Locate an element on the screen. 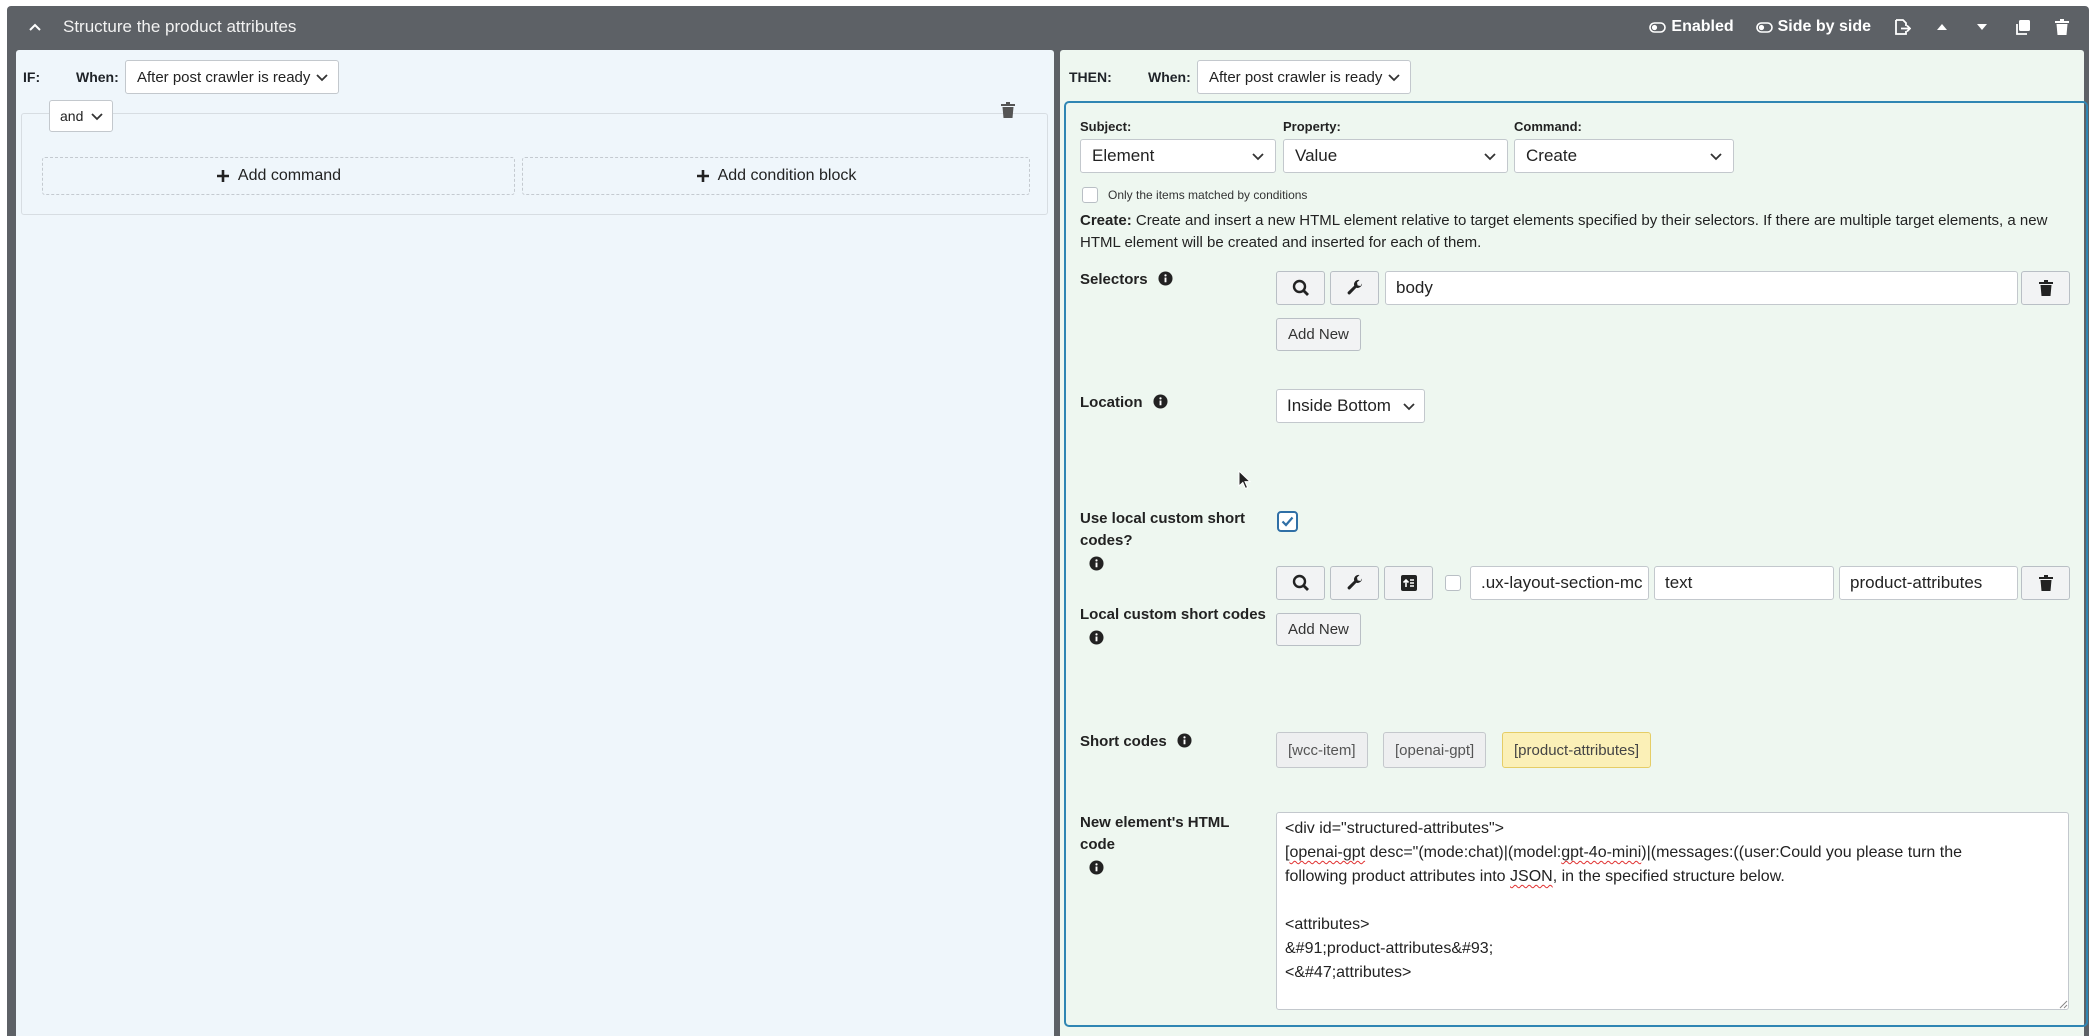 This screenshot has width=2099, height=1036. delete-local-code-button is located at coordinates (2045, 583).